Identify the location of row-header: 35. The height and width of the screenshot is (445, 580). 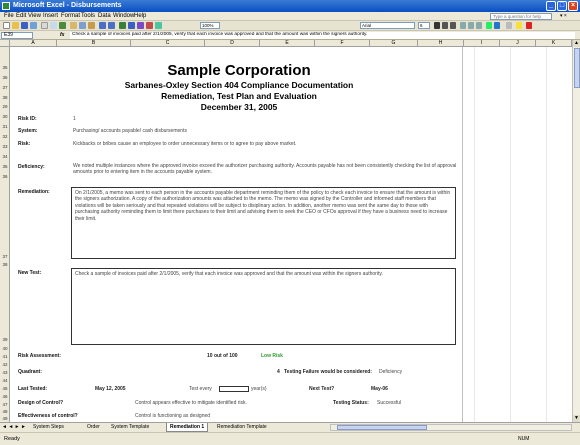
(5, 67).